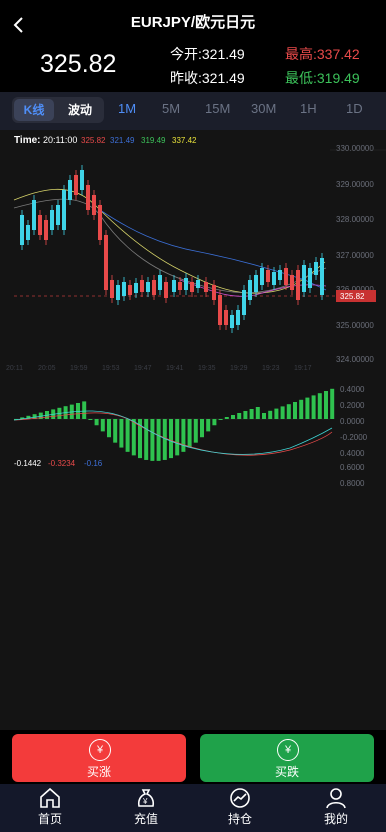 Image resolution: width=386 pixels, height=832 pixels. I want to click on buy-down-label: 买跌, so click(286, 772).